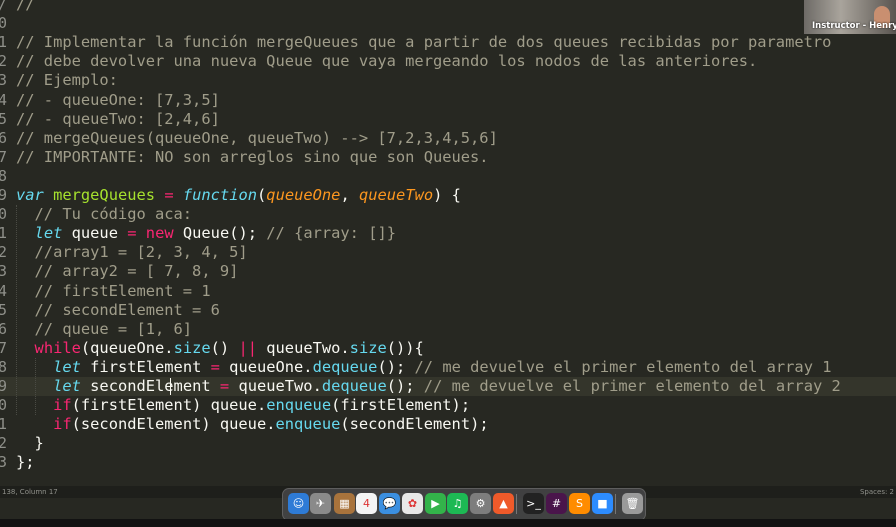 Image resolution: width=896 pixels, height=527 pixels. Describe the element at coordinates (173, 424) in the screenshot. I see `code-token: (secondElement) queue.` at that location.